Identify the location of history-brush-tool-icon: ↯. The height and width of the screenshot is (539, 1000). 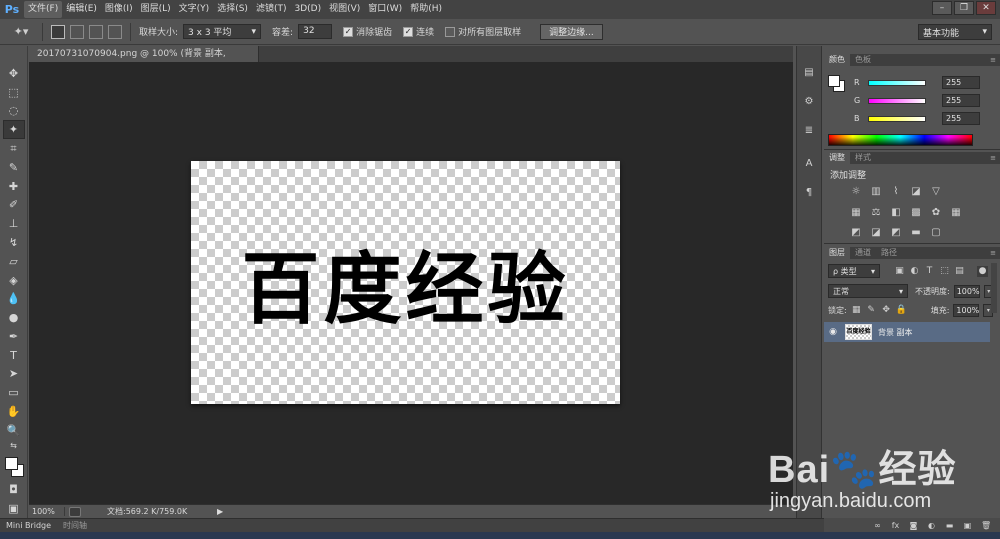
(14, 242).